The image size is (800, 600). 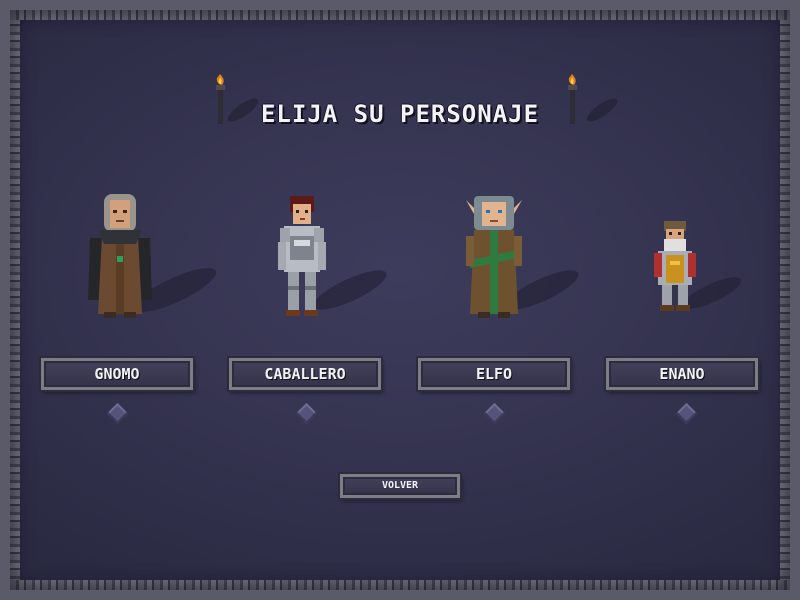 I want to click on select-knight-button: CABALLERO, so click(x=305, y=374).